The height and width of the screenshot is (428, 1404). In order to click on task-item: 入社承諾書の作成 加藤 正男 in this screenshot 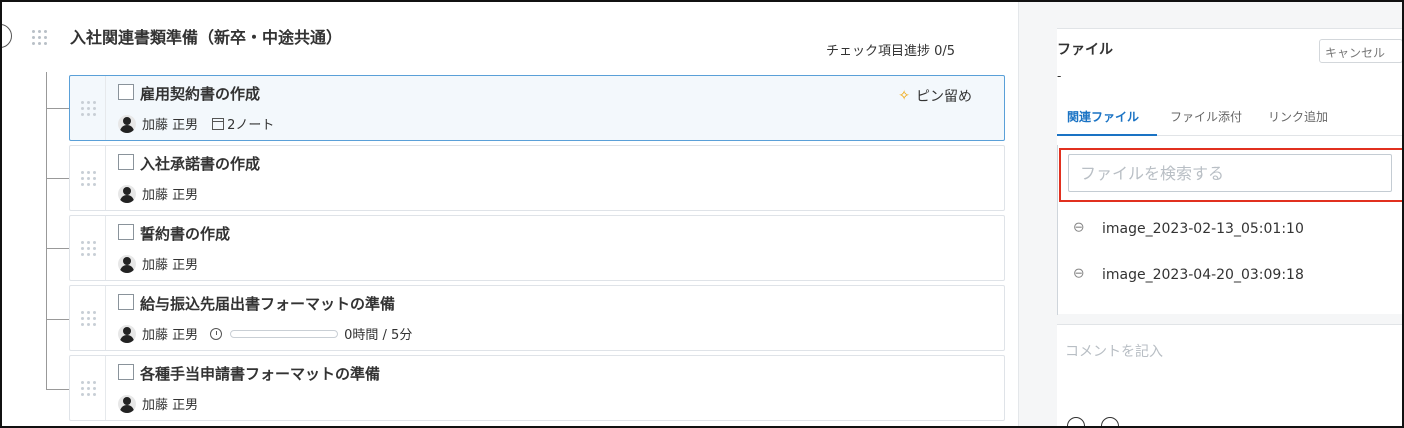, I will do `click(537, 178)`.